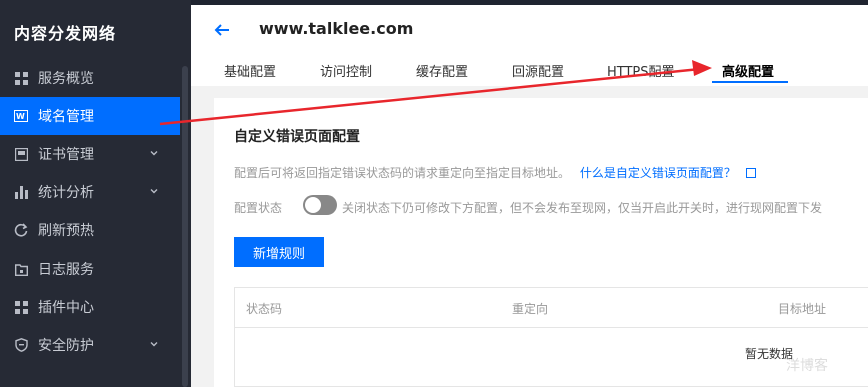  I want to click on state-label: 配置状态, so click(258, 208).